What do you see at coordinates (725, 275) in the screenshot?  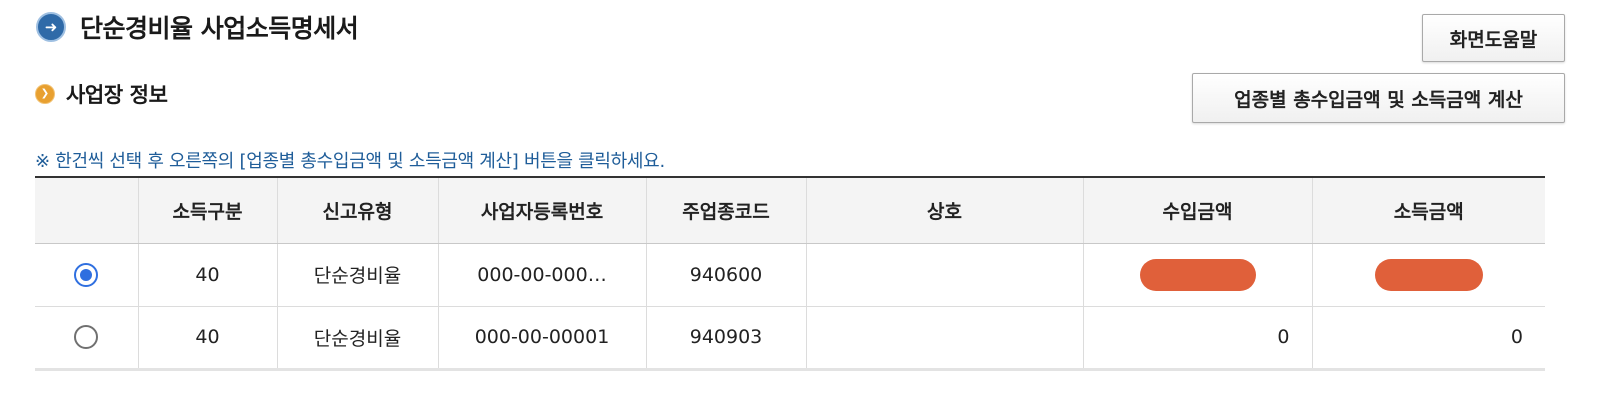 I see `industry-code-cell: 940600` at bounding box center [725, 275].